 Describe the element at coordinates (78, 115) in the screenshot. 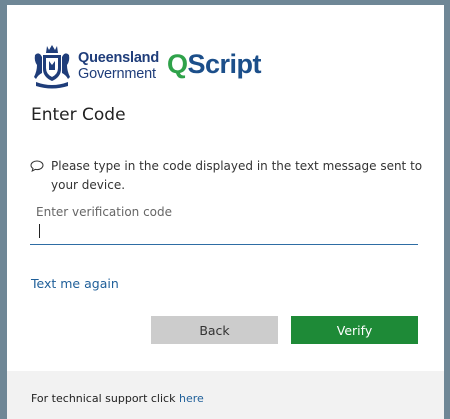

I see `page-title: Enter Code` at that location.